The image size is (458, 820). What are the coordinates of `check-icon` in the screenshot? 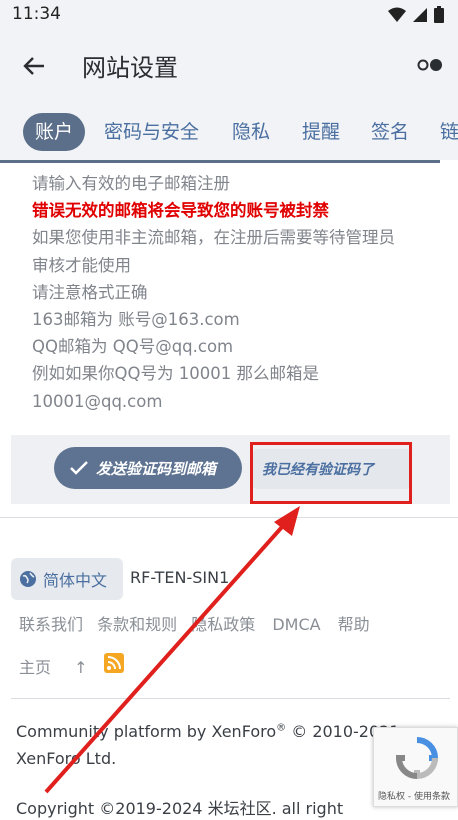 It's located at (79, 468).